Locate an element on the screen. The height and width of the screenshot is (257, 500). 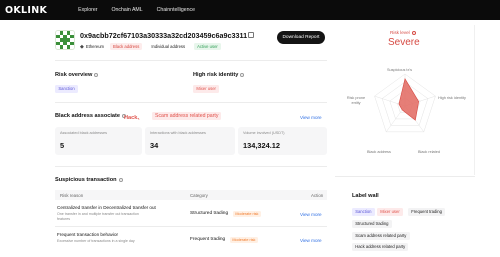
address-avatar-wrap is located at coordinates (65, 40).